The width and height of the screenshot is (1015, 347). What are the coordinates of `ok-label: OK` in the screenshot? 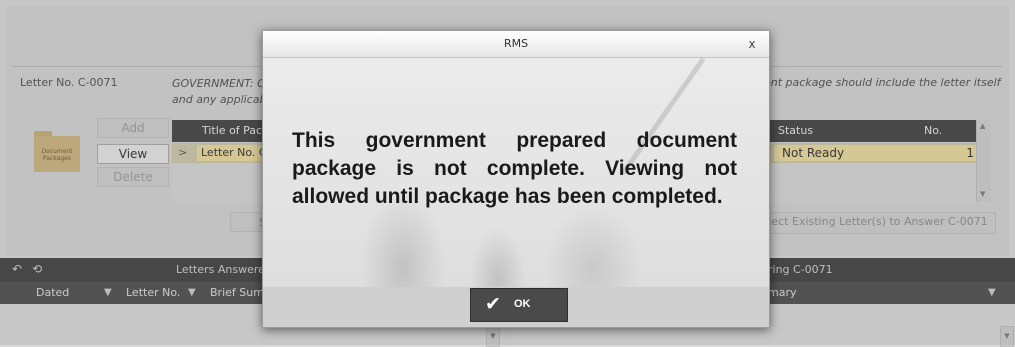 It's located at (522, 304).